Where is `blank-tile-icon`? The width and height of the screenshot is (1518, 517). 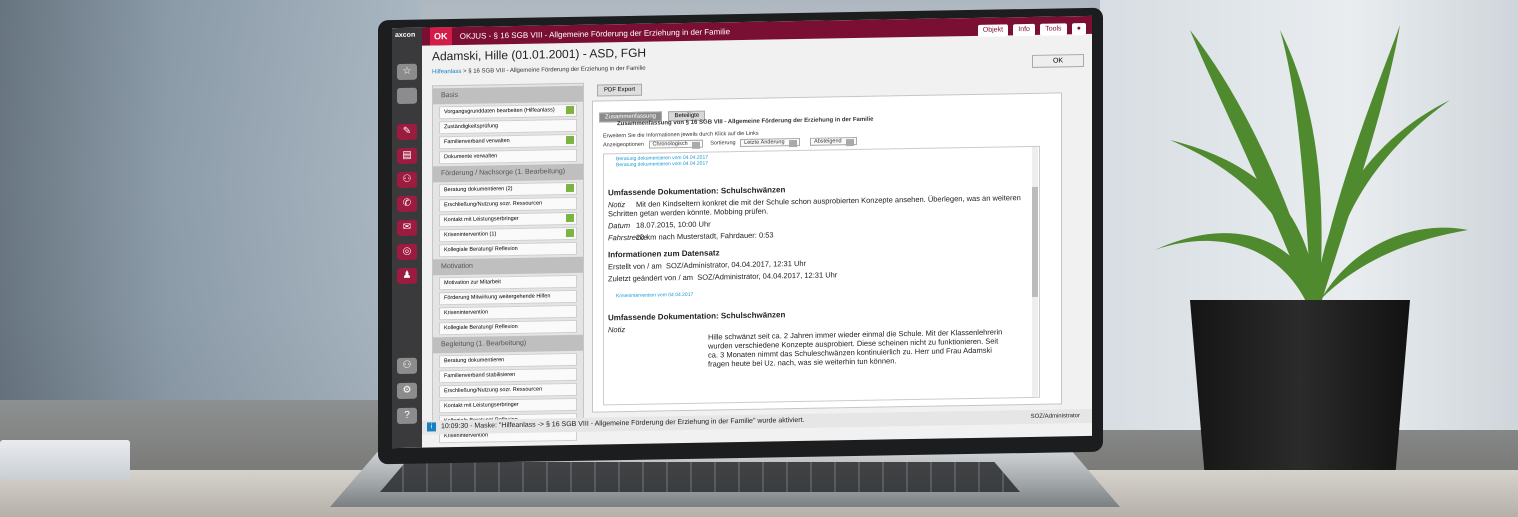 blank-tile-icon is located at coordinates (407, 96).